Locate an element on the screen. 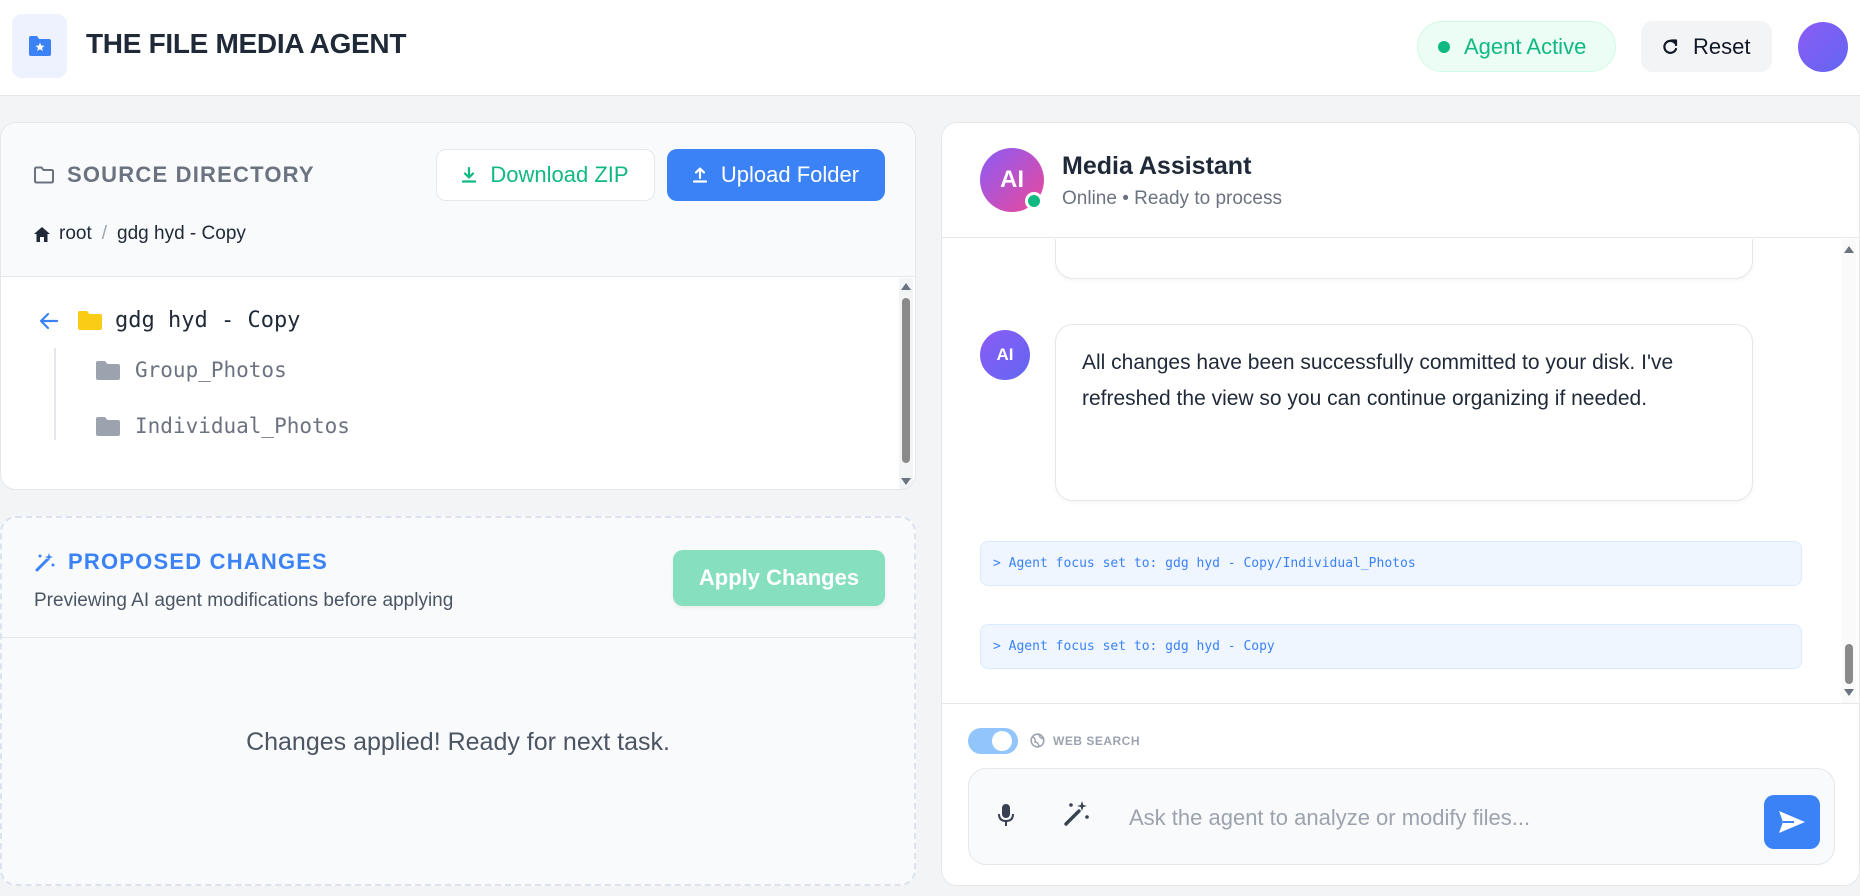 This screenshot has height=896, width=1860. source-directory-title: SOURCE DIRECTORY is located at coordinates (174, 175).